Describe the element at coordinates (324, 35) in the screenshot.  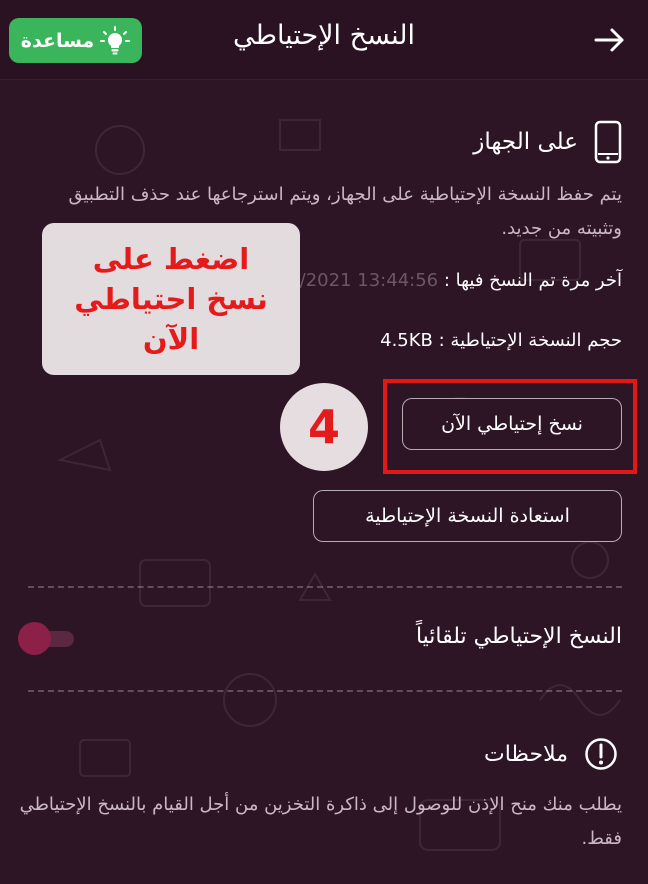
I see `page-title: النسخ الإحتياطي` at that location.